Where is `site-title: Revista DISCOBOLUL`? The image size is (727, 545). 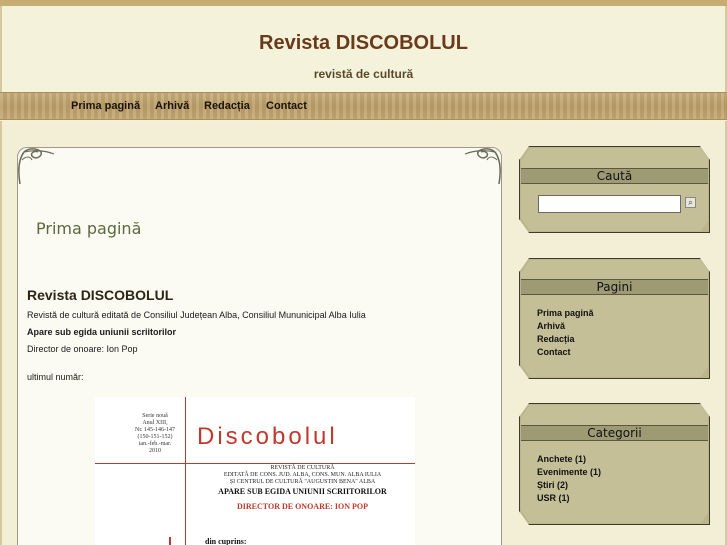 site-title: Revista DISCOBOLUL is located at coordinates (363, 43).